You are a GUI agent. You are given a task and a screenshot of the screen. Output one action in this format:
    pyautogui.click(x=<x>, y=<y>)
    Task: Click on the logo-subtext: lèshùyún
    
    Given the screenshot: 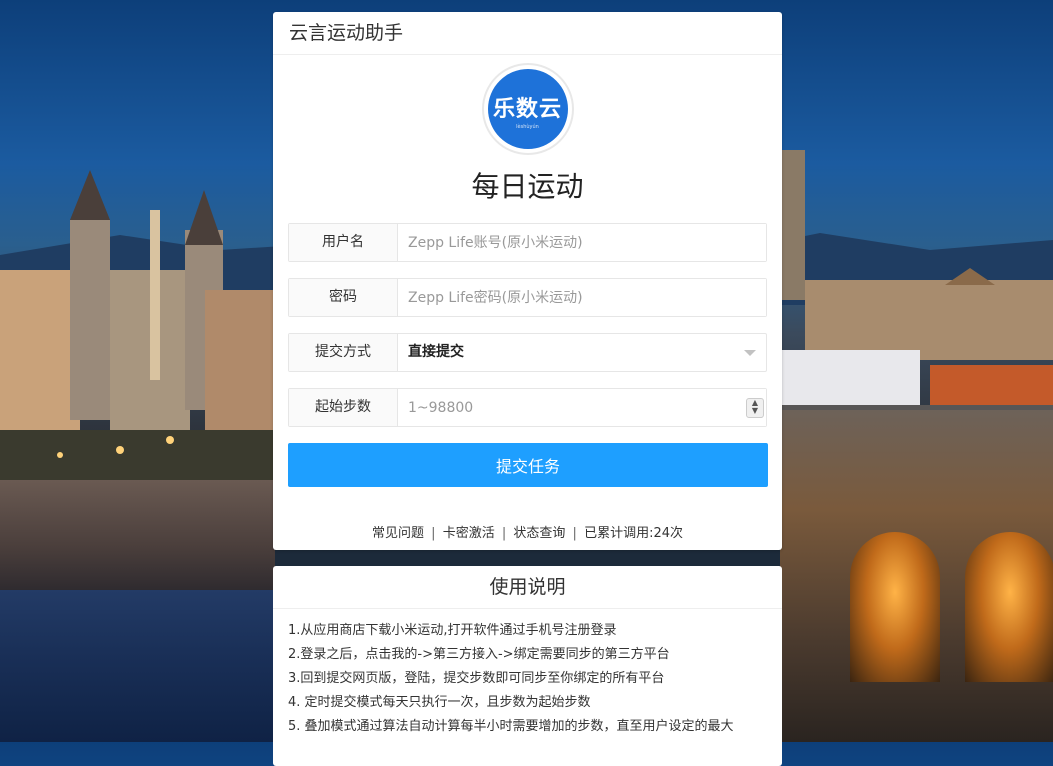 What is the action you would take?
    pyautogui.click(x=527, y=127)
    